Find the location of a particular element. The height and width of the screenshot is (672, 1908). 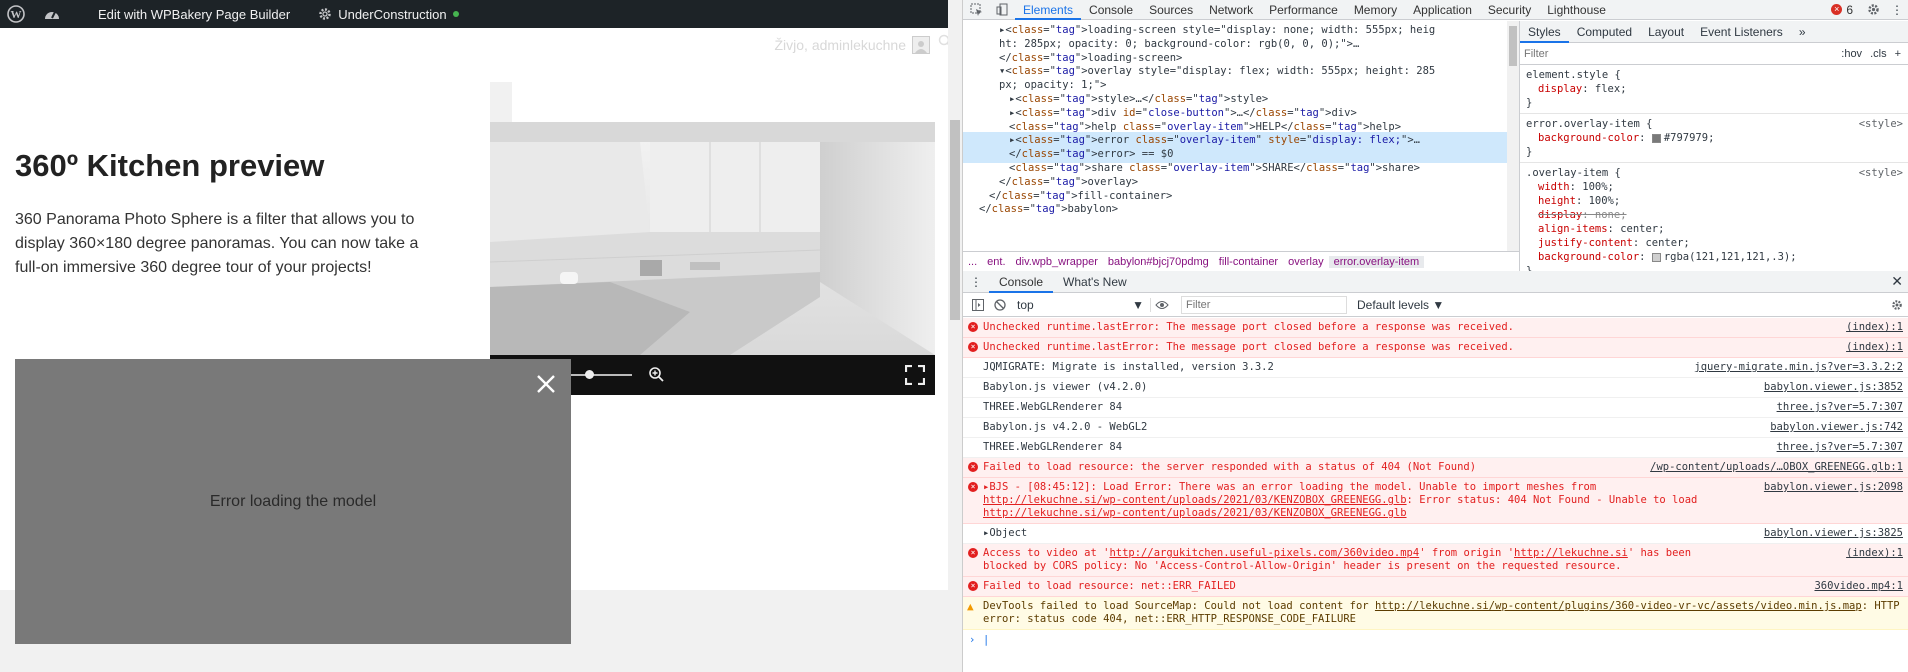

breadcrumb-item: babylon#bjcj70pdmg is located at coordinates (1158, 262).